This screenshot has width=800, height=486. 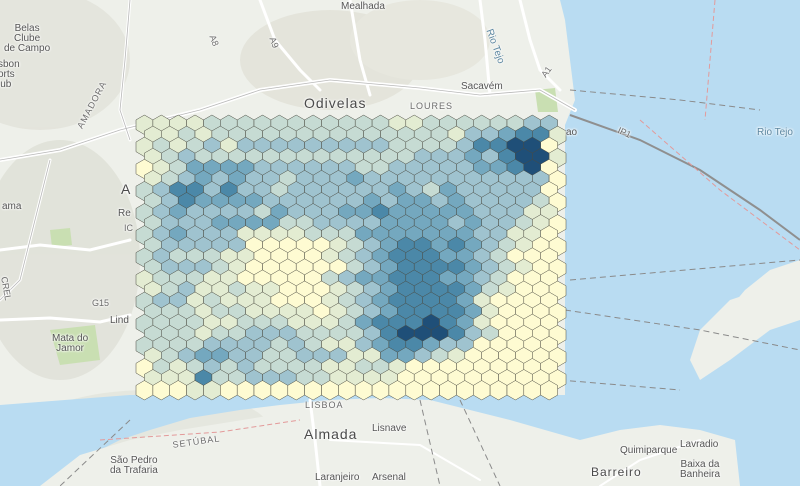 What do you see at coordinates (432, 106) in the screenshot?
I see `region-label-loures: LOURES` at bounding box center [432, 106].